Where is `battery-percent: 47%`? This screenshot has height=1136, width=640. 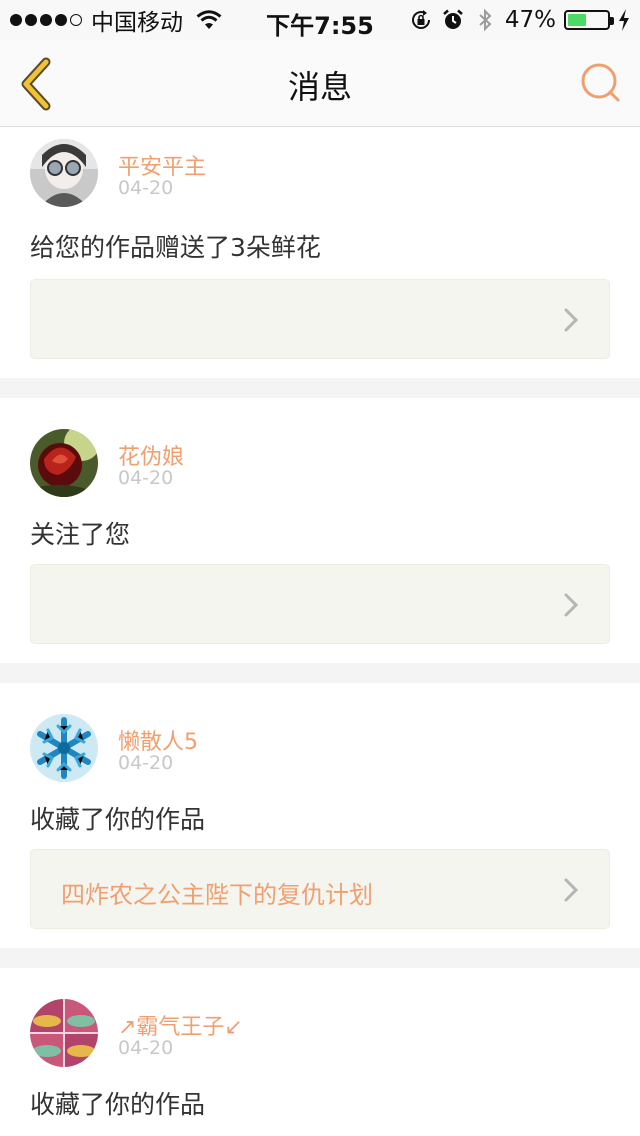 battery-percent: 47% is located at coordinates (530, 20).